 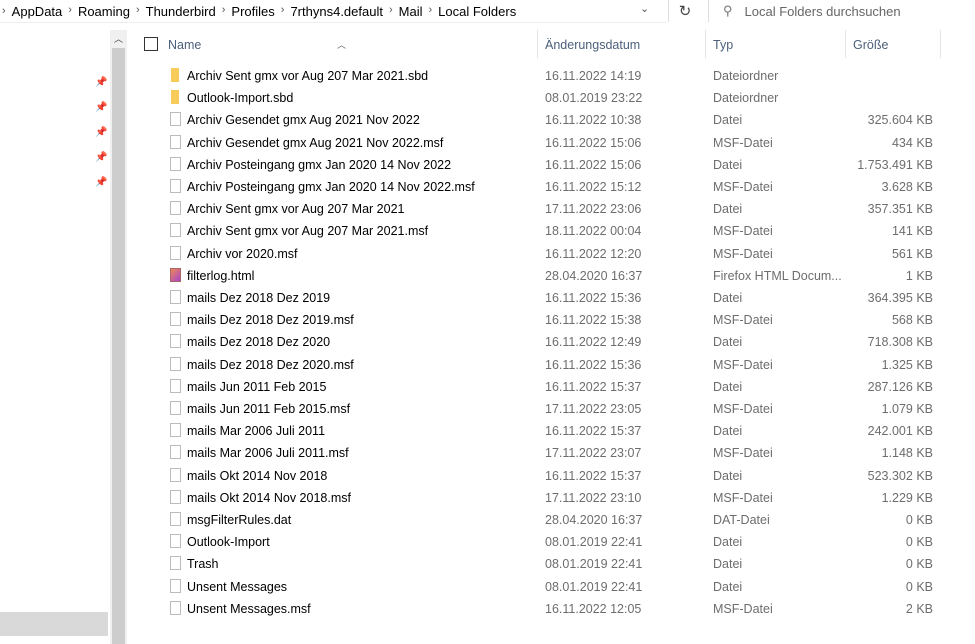 I want to click on file-name: Trash, so click(x=203, y=564).